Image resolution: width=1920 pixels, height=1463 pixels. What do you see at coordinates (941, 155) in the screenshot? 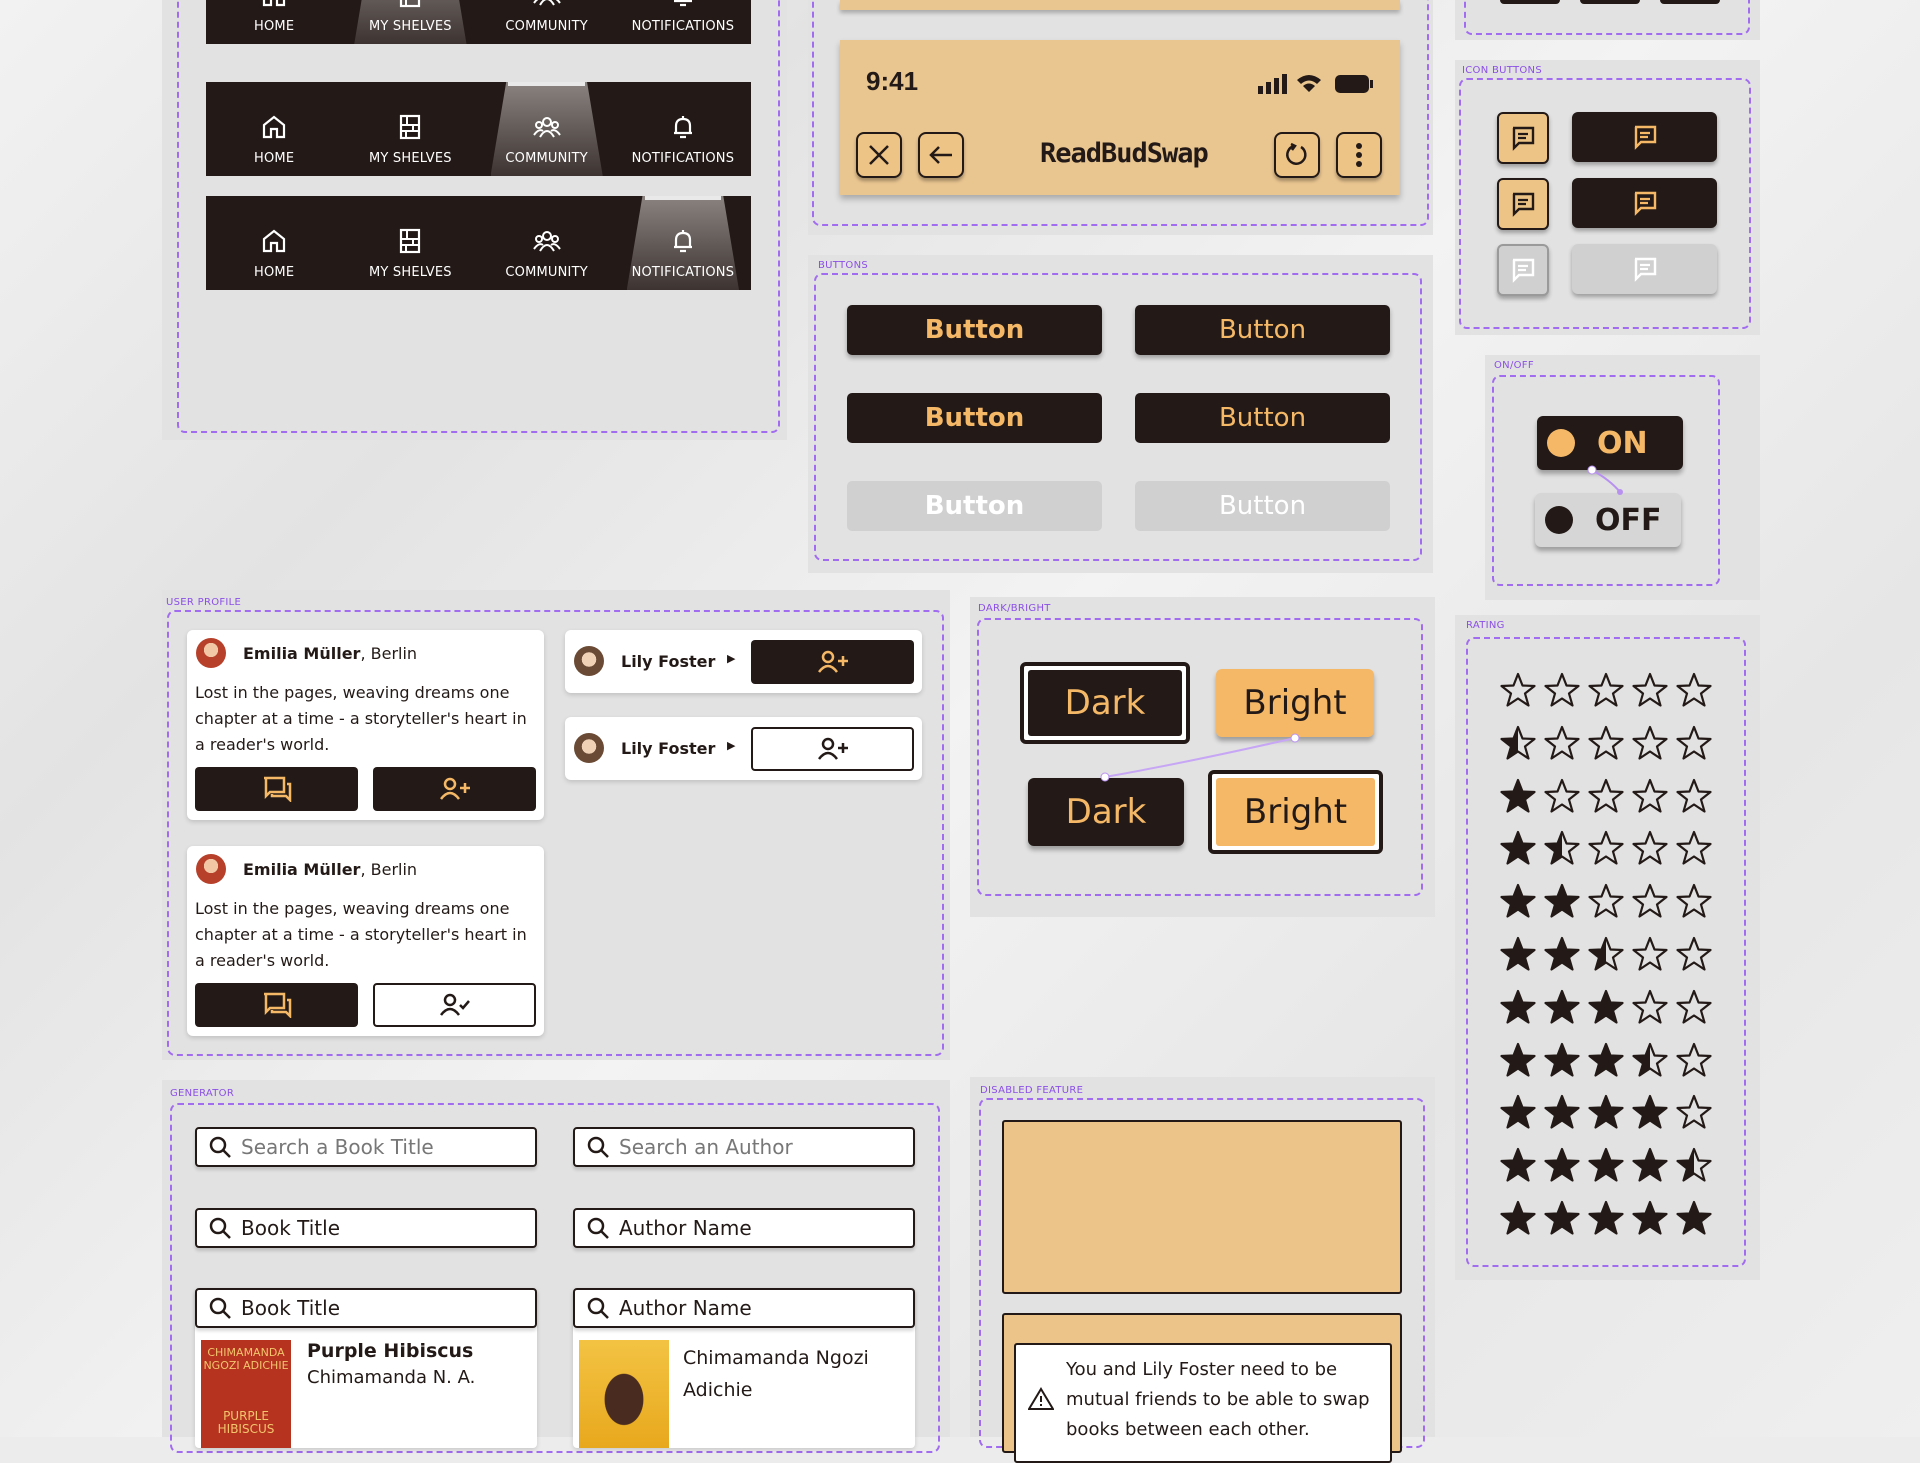
I see `back-button` at bounding box center [941, 155].